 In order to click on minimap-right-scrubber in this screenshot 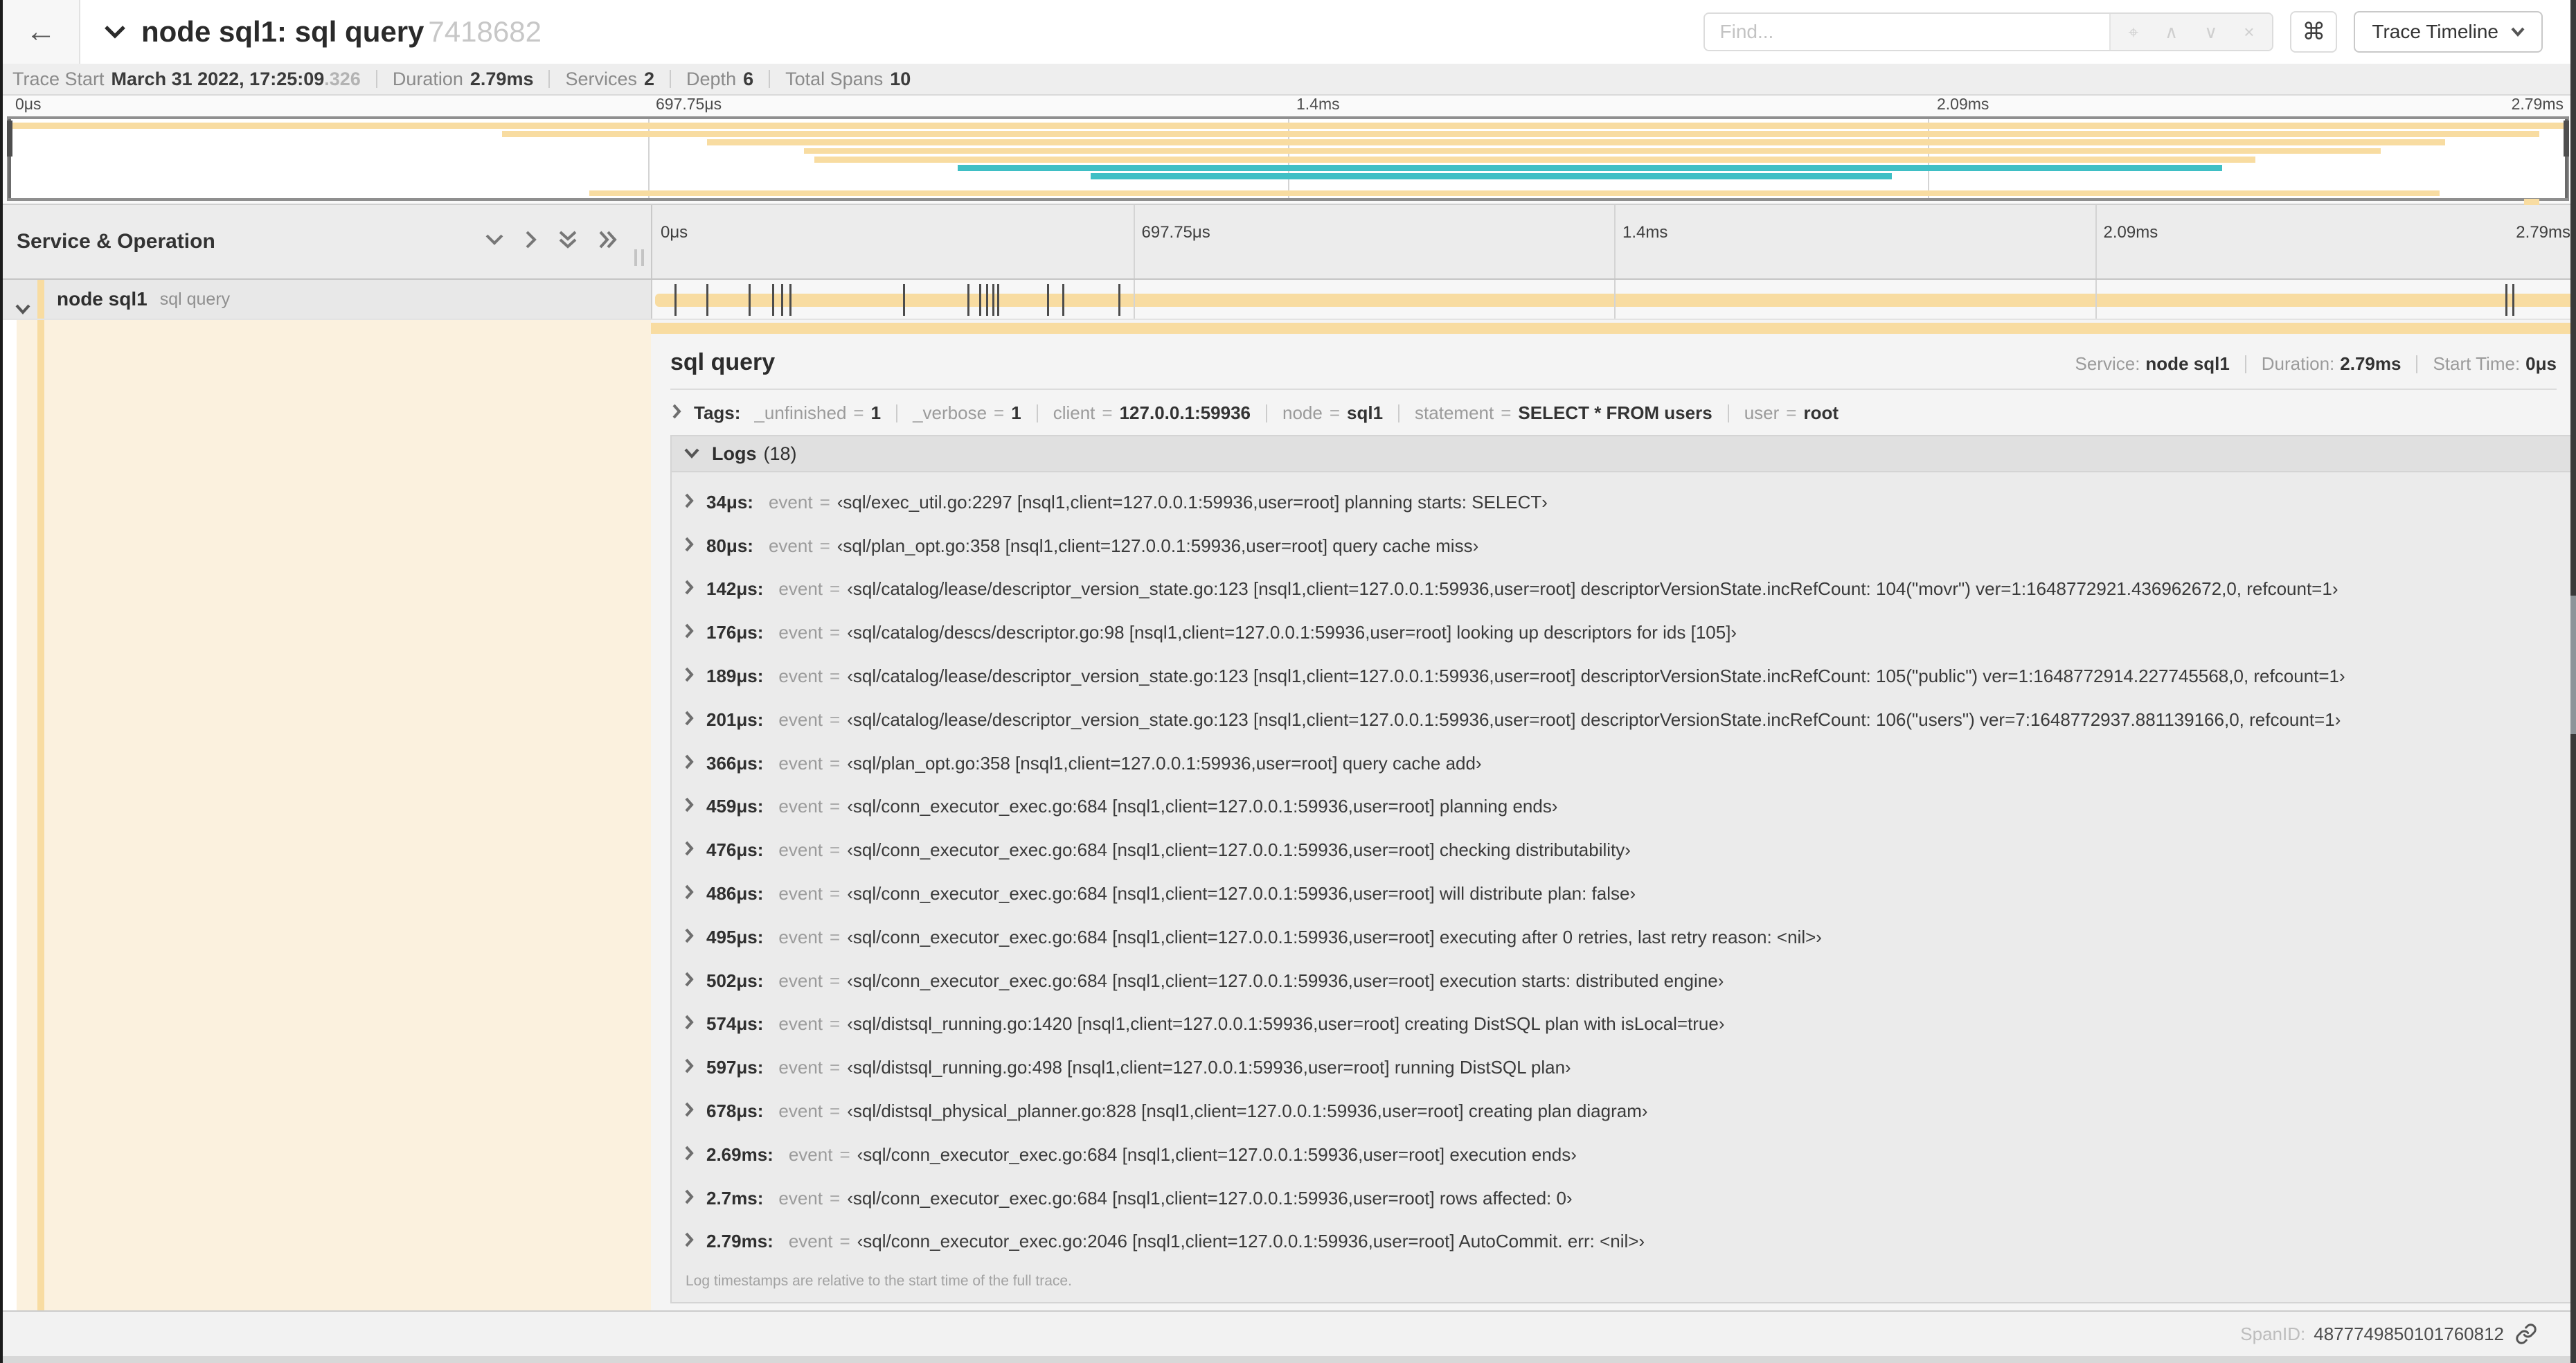, I will do `click(2566, 158)`.